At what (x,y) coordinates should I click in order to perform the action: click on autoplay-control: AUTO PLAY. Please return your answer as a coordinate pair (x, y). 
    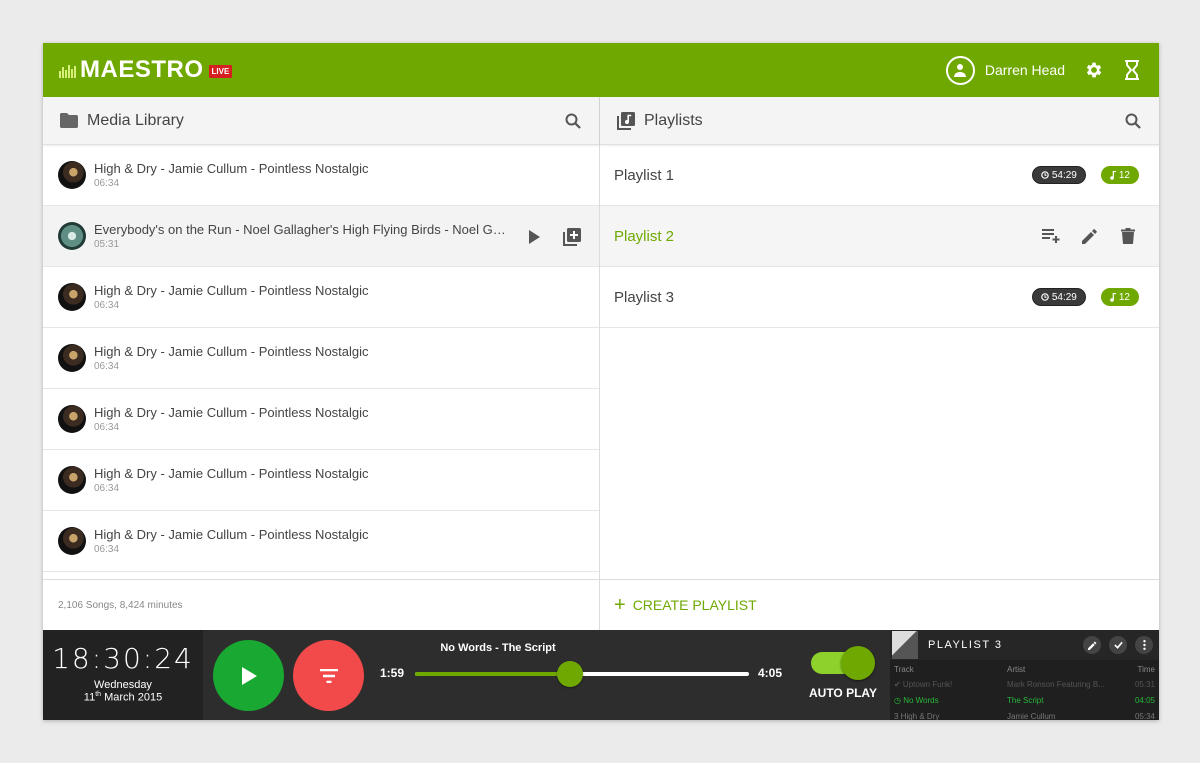
    Looking at the image, I should click on (843, 673).